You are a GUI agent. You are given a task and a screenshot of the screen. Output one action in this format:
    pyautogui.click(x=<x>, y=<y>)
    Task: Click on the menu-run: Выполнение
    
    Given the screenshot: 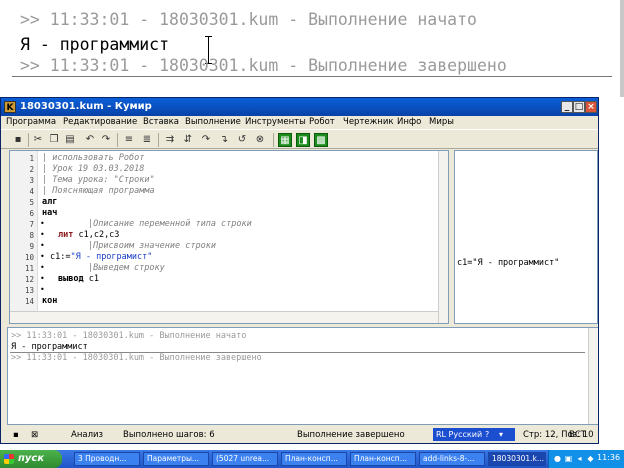 What is the action you would take?
    pyautogui.click(x=213, y=122)
    